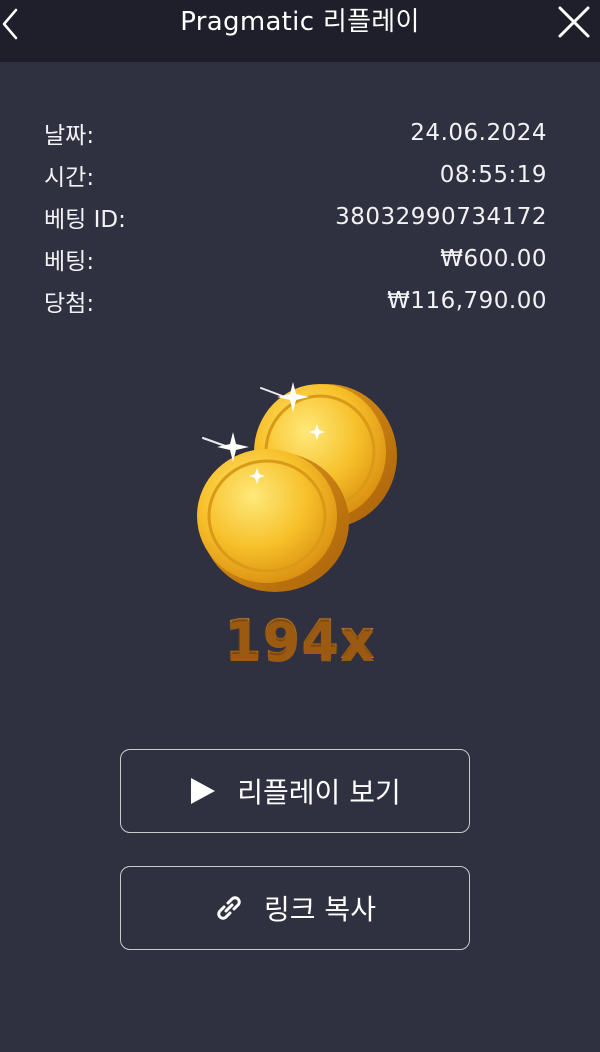 Image resolution: width=600 pixels, height=1052 pixels. What do you see at coordinates (493, 175) in the screenshot?
I see `info-value: 08:55:19` at bounding box center [493, 175].